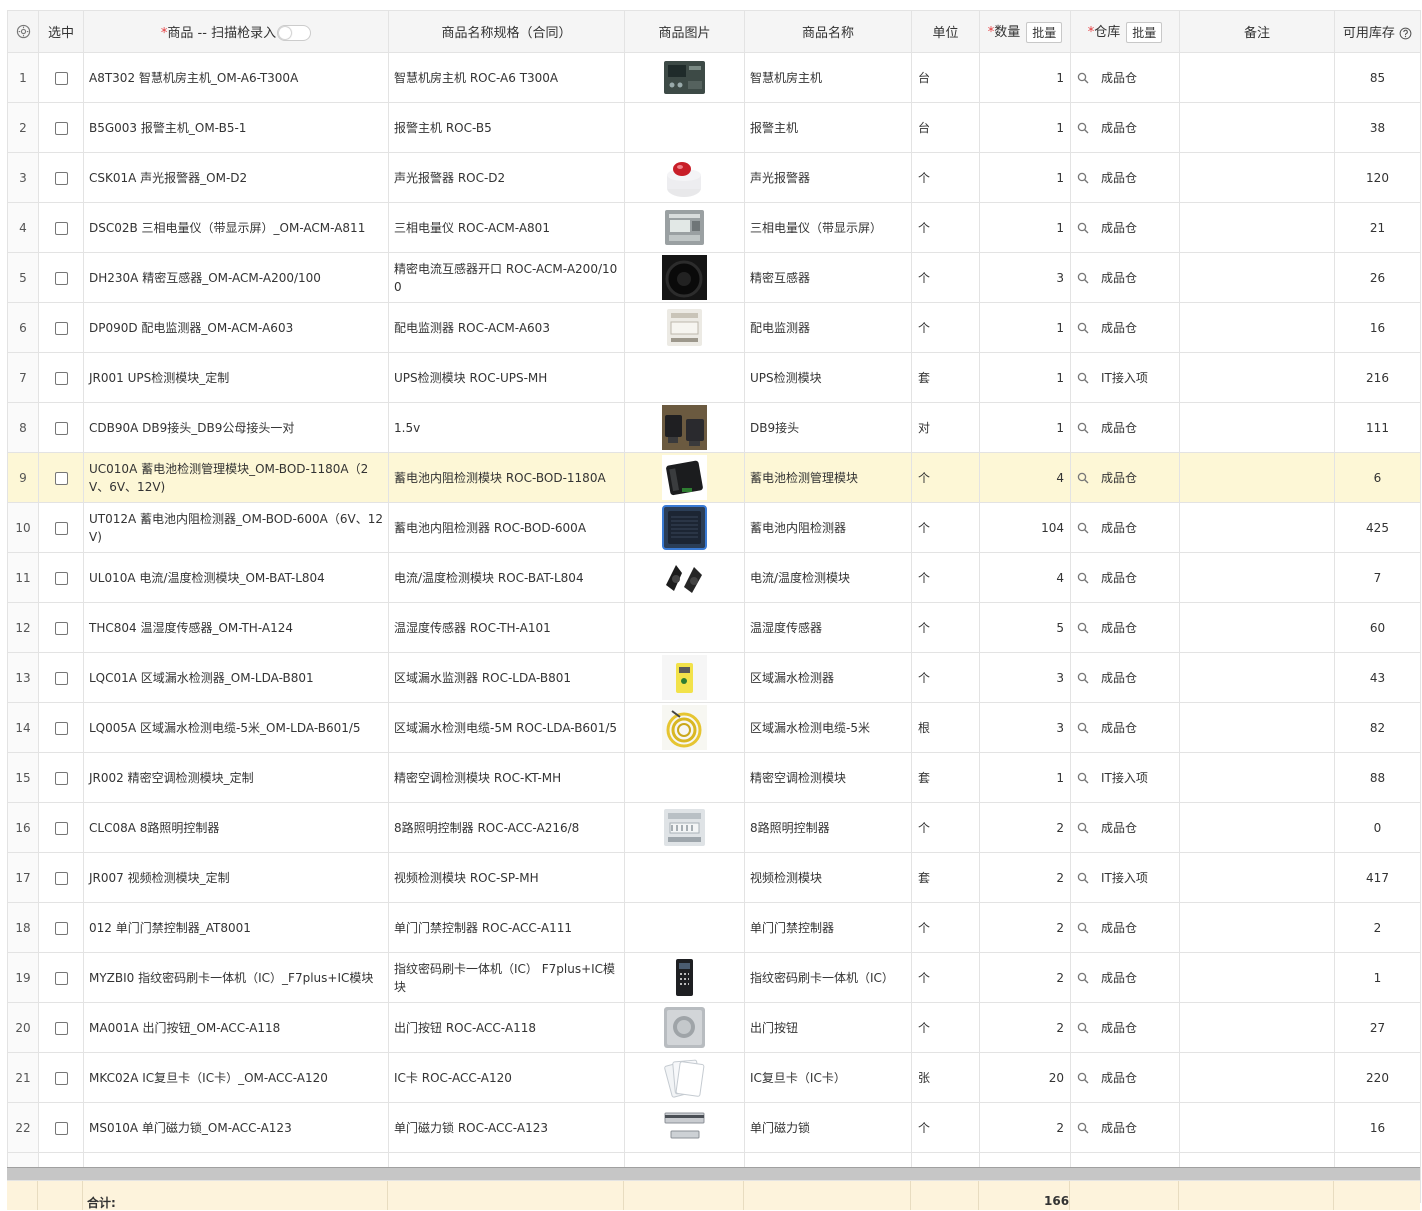 This screenshot has width=1422, height=1211. What do you see at coordinates (236, 827) in the screenshot?
I see `product-cell: CLC08A 8路照明控制器` at bounding box center [236, 827].